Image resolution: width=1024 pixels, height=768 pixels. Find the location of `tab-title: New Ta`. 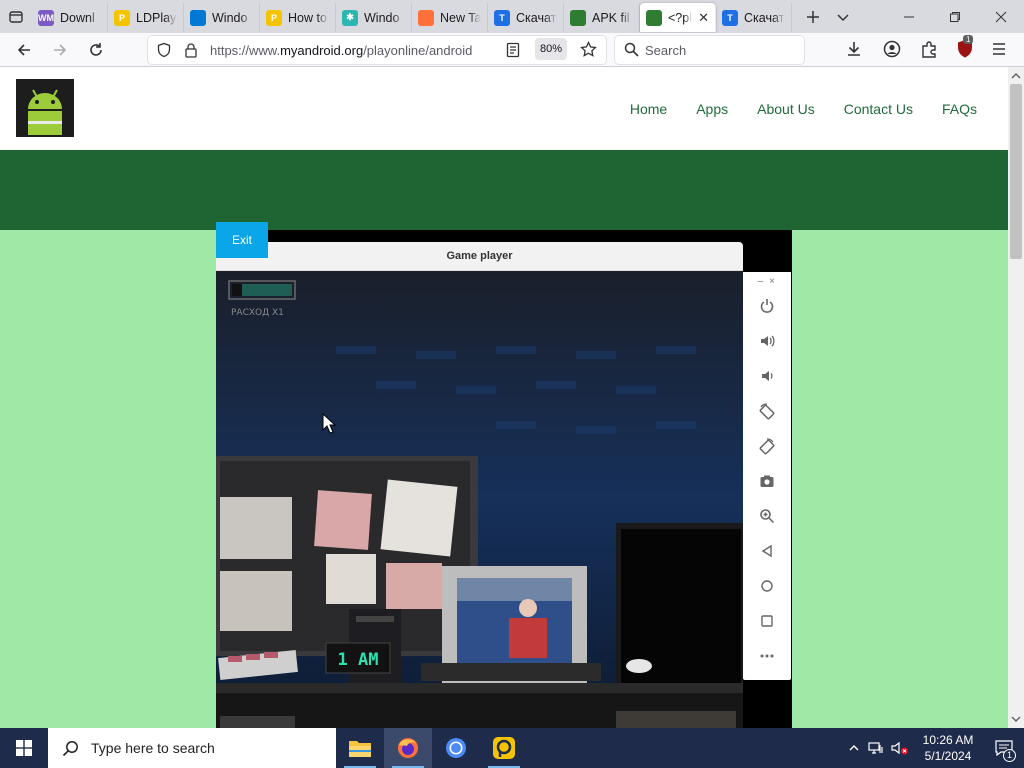

tab-title: New Ta is located at coordinates (460, 17).